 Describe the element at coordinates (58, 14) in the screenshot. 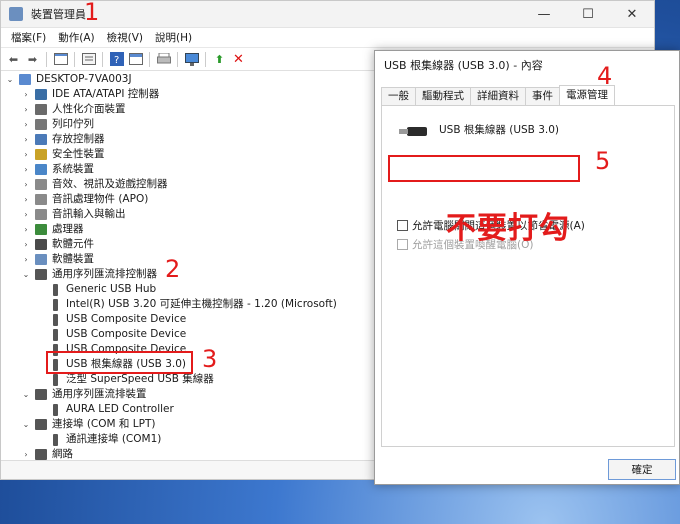

I see `window-title: 裝置管理員` at that location.